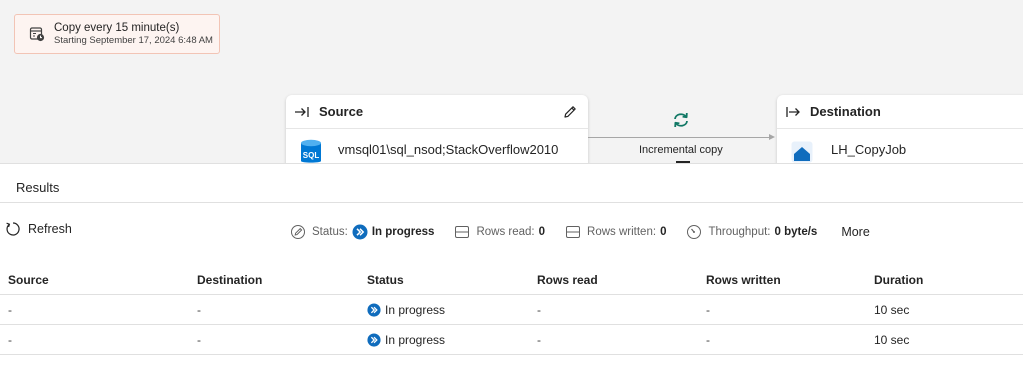 This screenshot has height=379, width=1023. Describe the element at coordinates (385, 280) in the screenshot. I see `column-header-status: Status` at that location.